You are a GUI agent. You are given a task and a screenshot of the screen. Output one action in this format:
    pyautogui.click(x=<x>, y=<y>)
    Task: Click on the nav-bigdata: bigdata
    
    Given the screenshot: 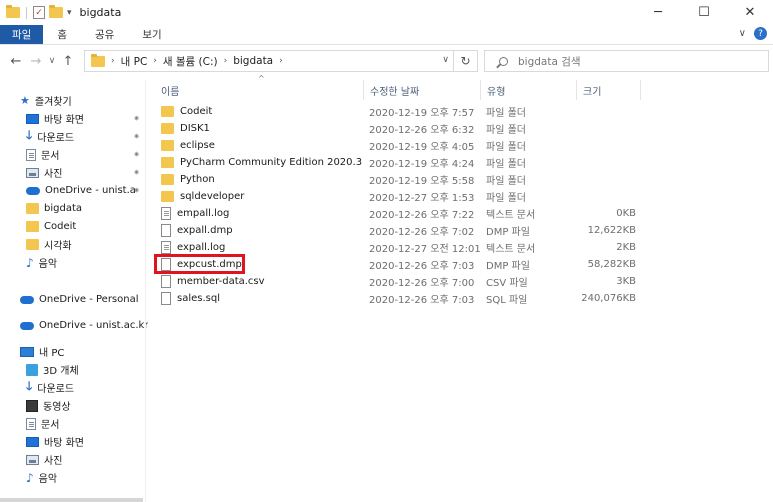 What is the action you would take?
    pyautogui.click(x=54, y=208)
    